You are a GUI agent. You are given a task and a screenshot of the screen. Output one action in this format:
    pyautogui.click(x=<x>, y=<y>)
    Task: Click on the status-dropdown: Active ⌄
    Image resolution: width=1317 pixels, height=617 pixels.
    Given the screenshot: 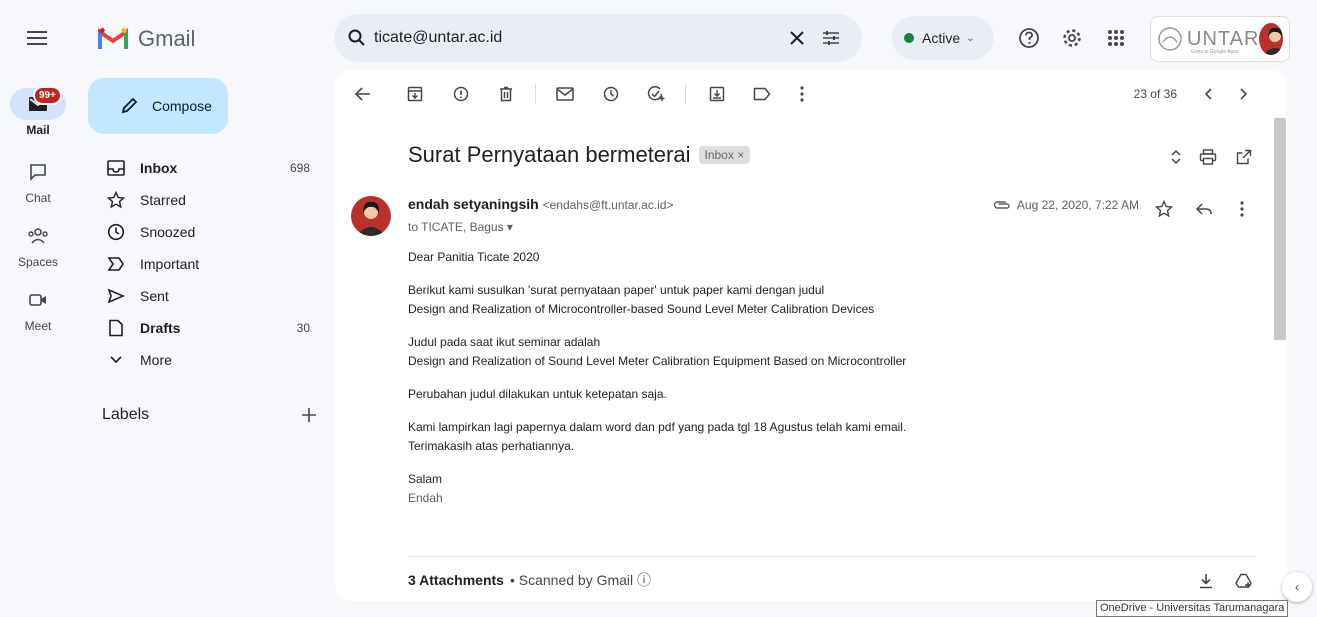 What is the action you would take?
    pyautogui.click(x=943, y=38)
    